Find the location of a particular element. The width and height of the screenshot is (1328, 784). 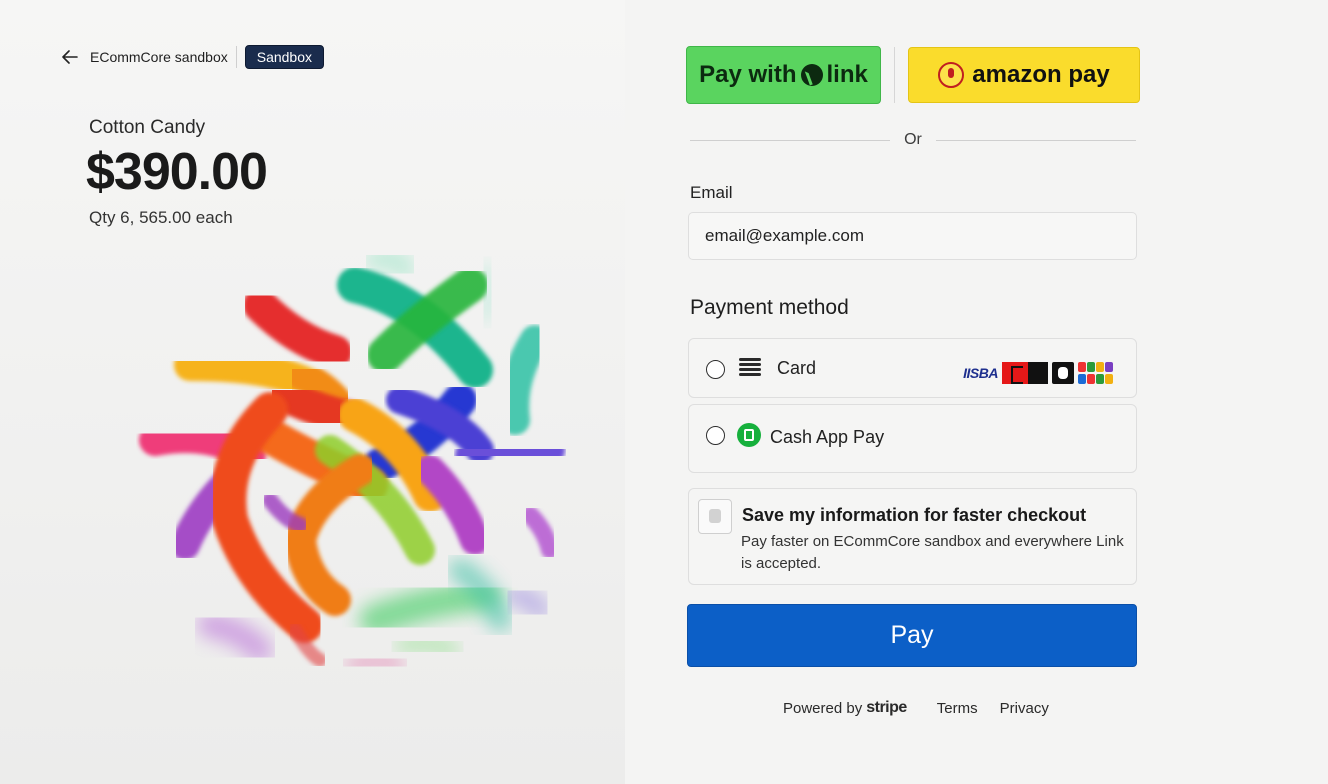

link-button-label: Pay with is located at coordinates (748, 74).